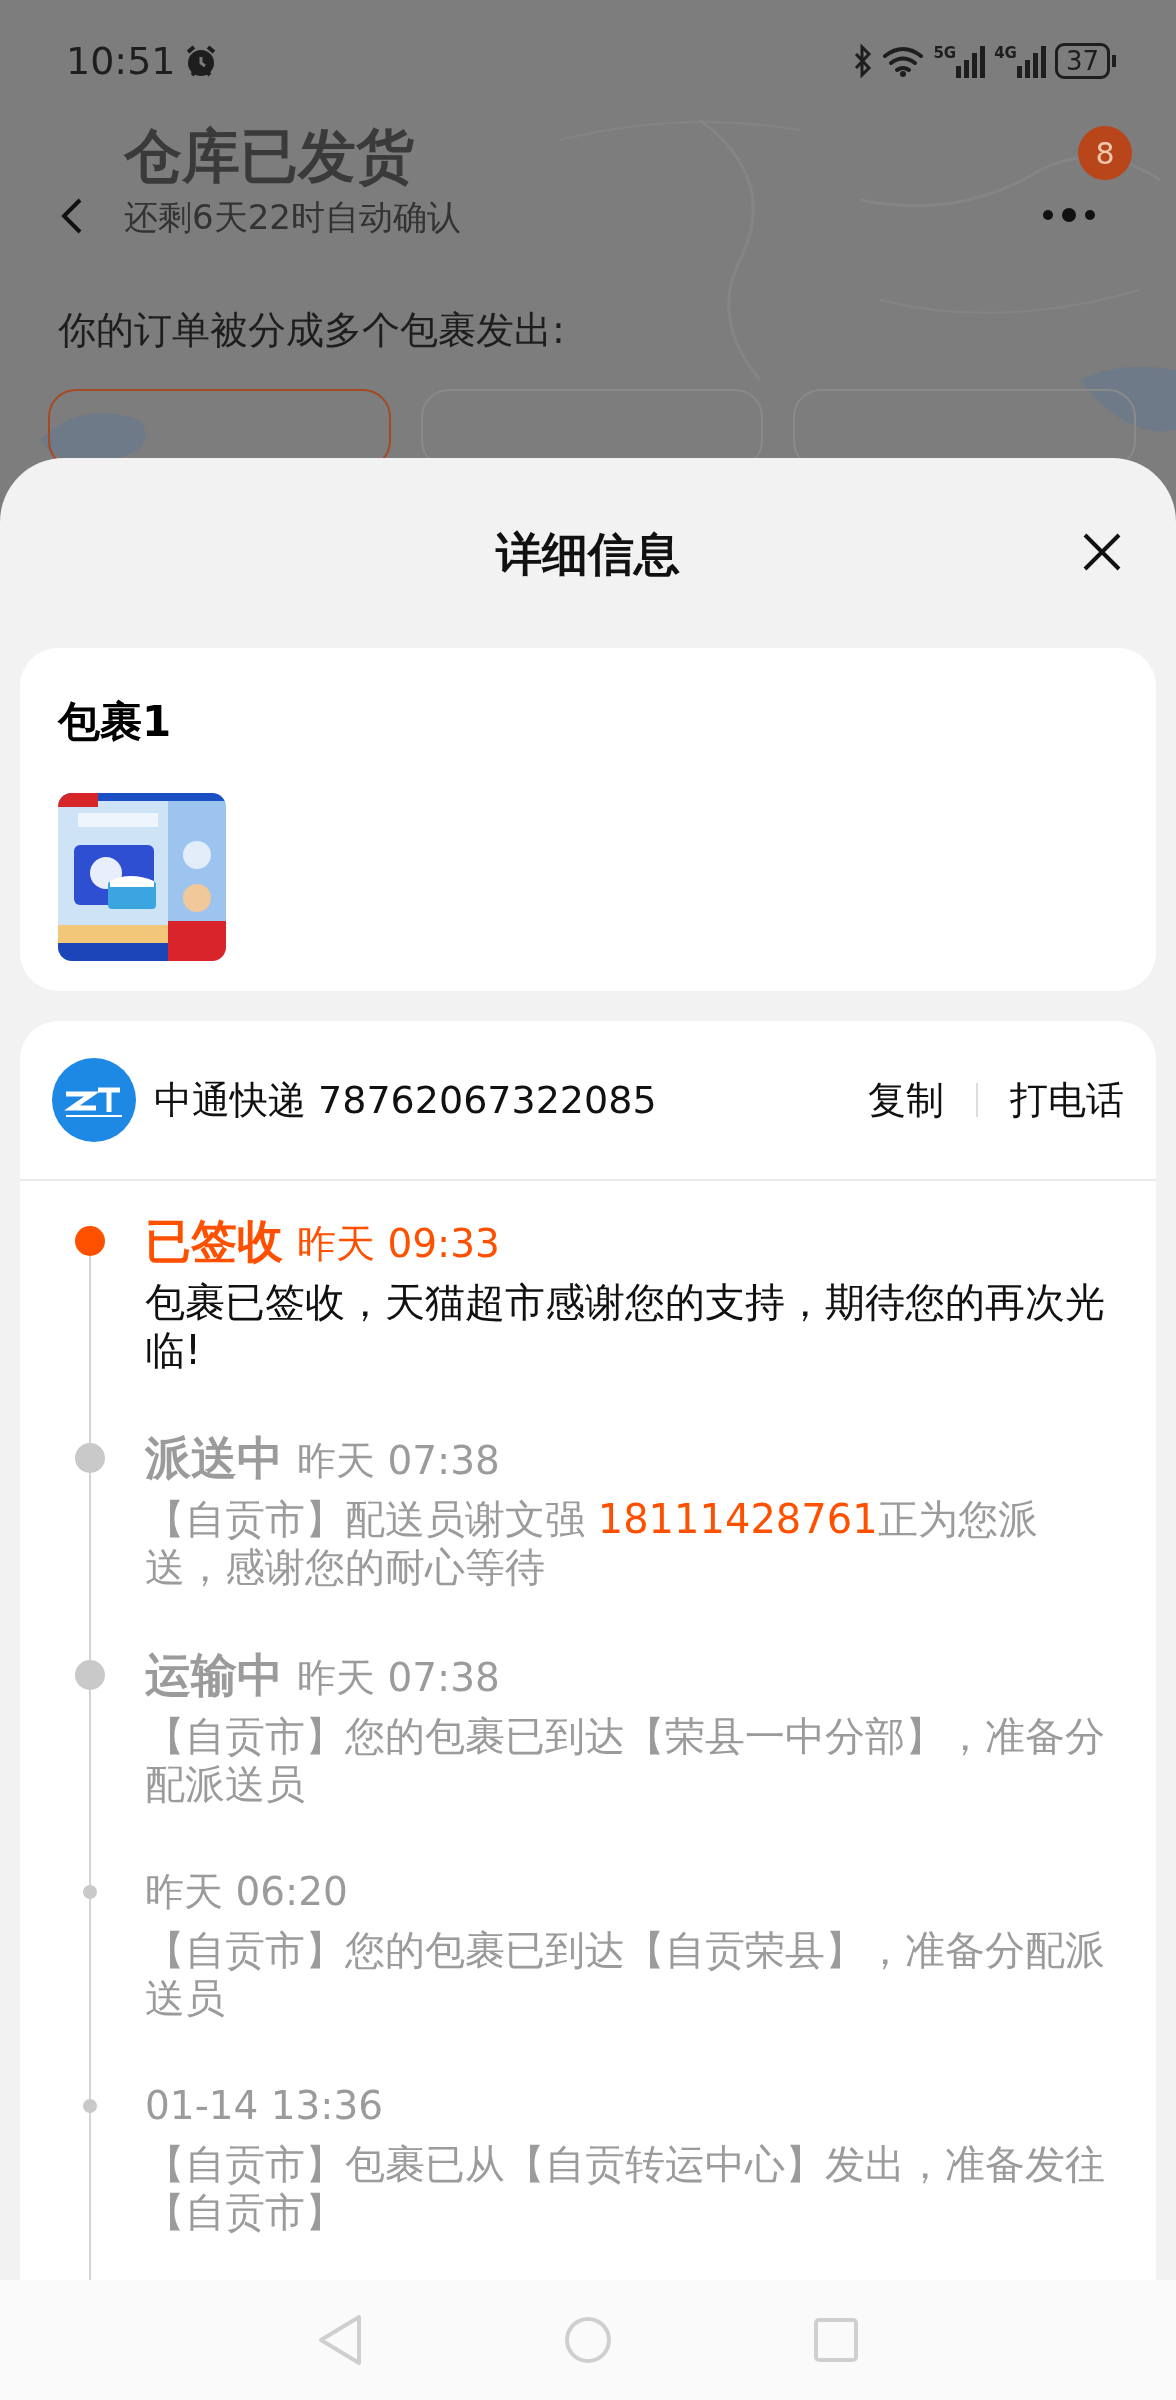 Image resolution: width=1176 pixels, height=2400 pixels. Describe the element at coordinates (311, 330) in the screenshot. I see `split-notice: 你的订单被分成多个包裹发出:` at that location.